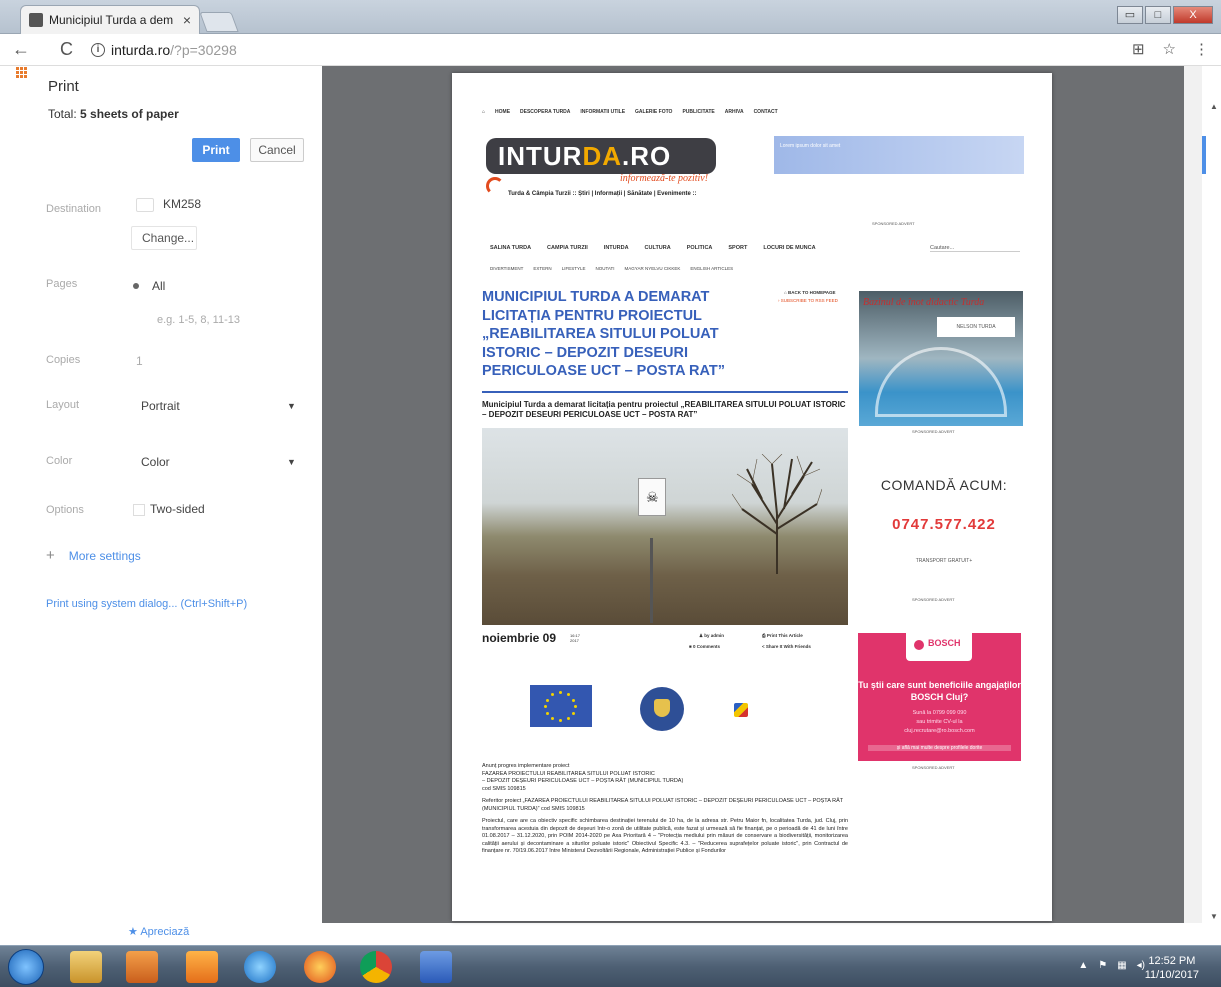 The width and height of the screenshot is (1221, 987). What do you see at coordinates (652, 497) in the screenshot?
I see `skull-icon: ☠` at bounding box center [652, 497].